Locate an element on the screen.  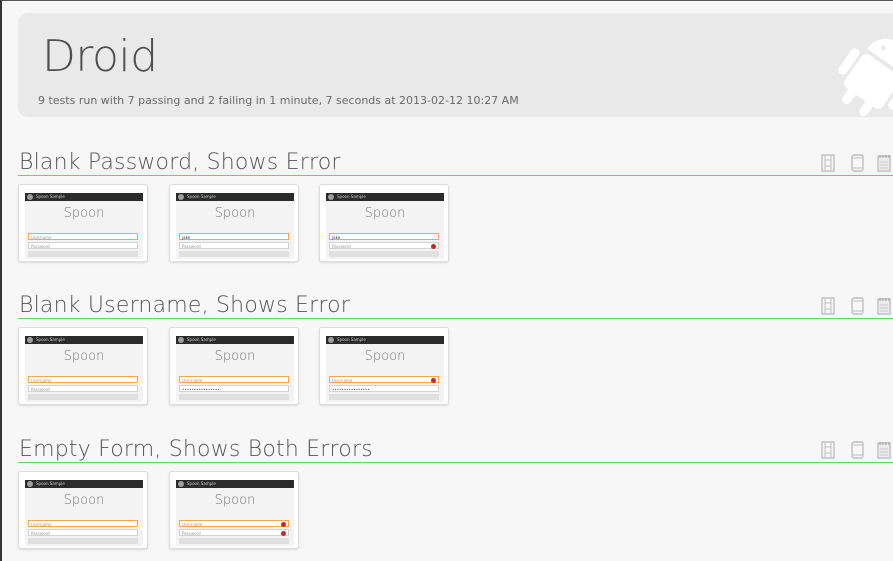
test-header: Empty Form, Shows Both Errors is located at coordinates (455, 451).